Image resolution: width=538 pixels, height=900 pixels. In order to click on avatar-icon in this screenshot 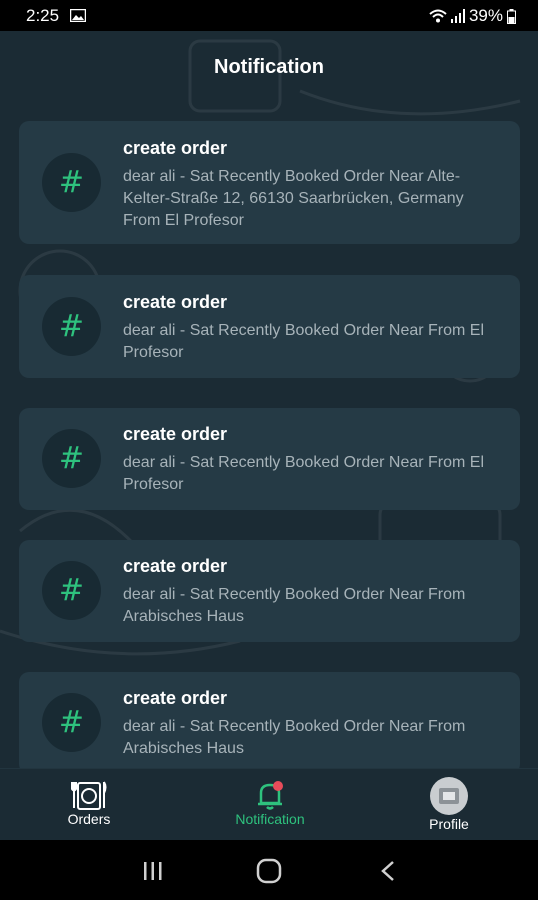, I will do `click(449, 796)`.